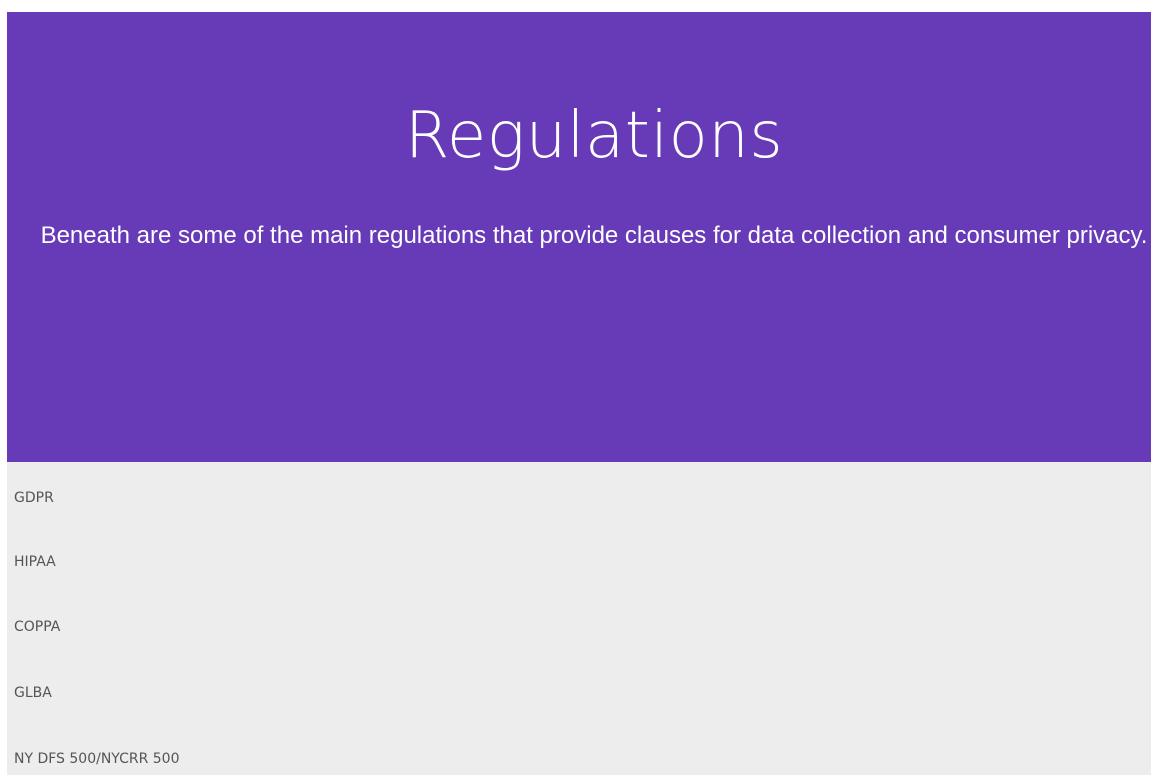  What do you see at coordinates (594, 136) in the screenshot?
I see `page-title: Regulations` at bounding box center [594, 136].